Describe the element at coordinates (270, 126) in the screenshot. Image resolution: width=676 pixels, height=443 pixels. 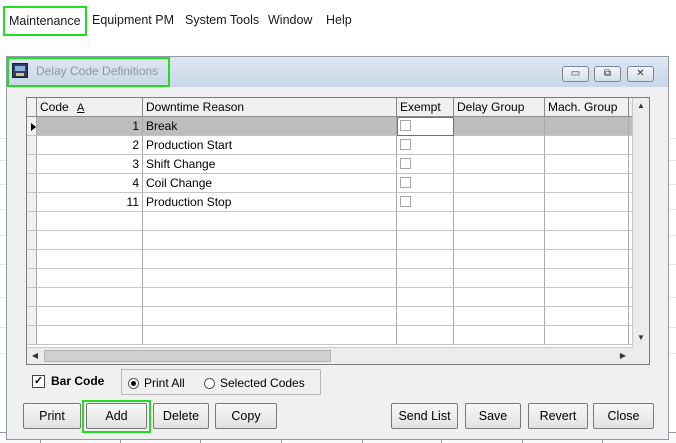
I see `downtime-reason-cell: Break` at that location.